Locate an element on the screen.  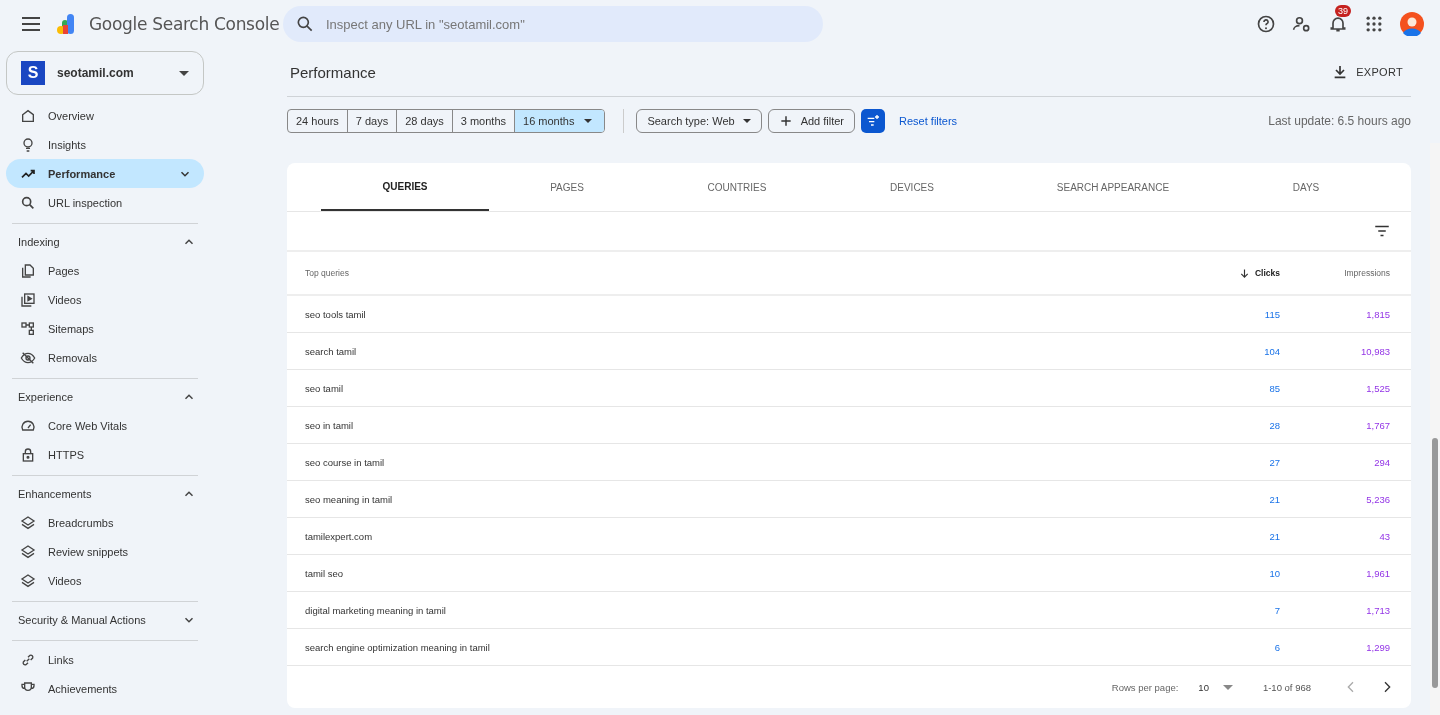
plus-icon is located at coordinates (785, 121).